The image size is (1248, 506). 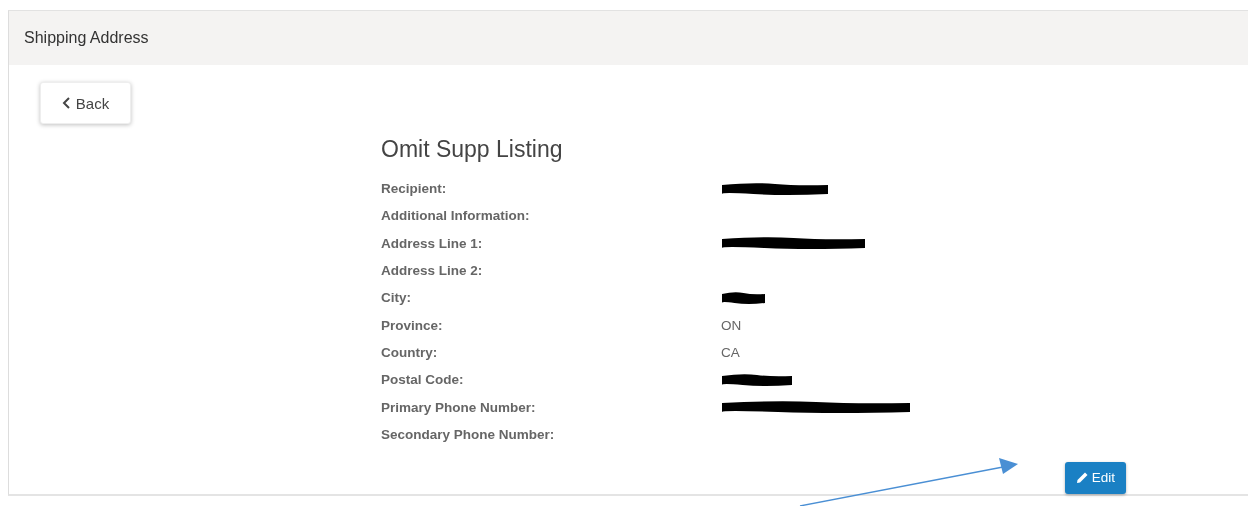 I want to click on field-label: Primary Phone Number:, so click(x=459, y=407).